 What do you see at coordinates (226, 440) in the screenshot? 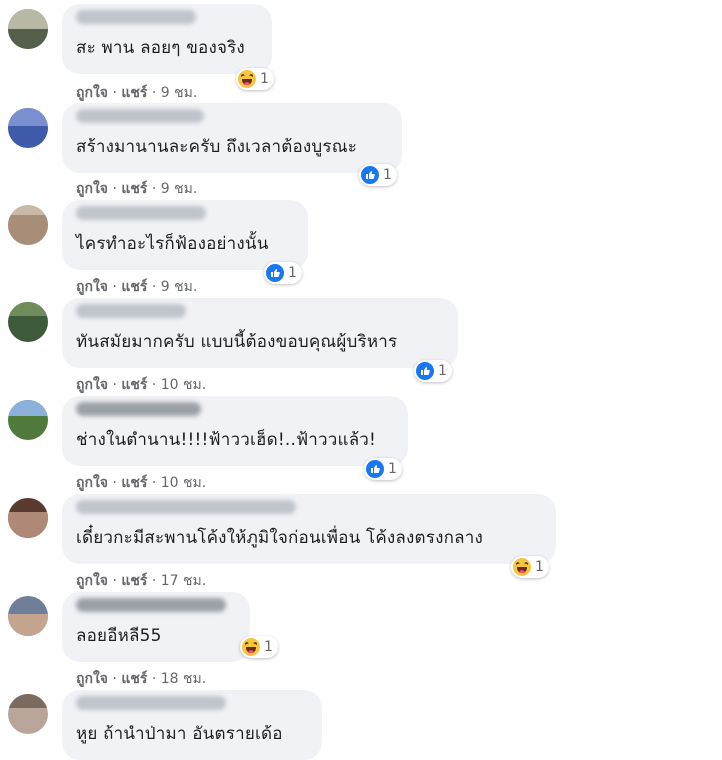
I see `comment-text: ช่างในตำนาน!!!!ฟ้าววเฮ็ด!..ฟ้าววแล้ว!` at bounding box center [226, 440].